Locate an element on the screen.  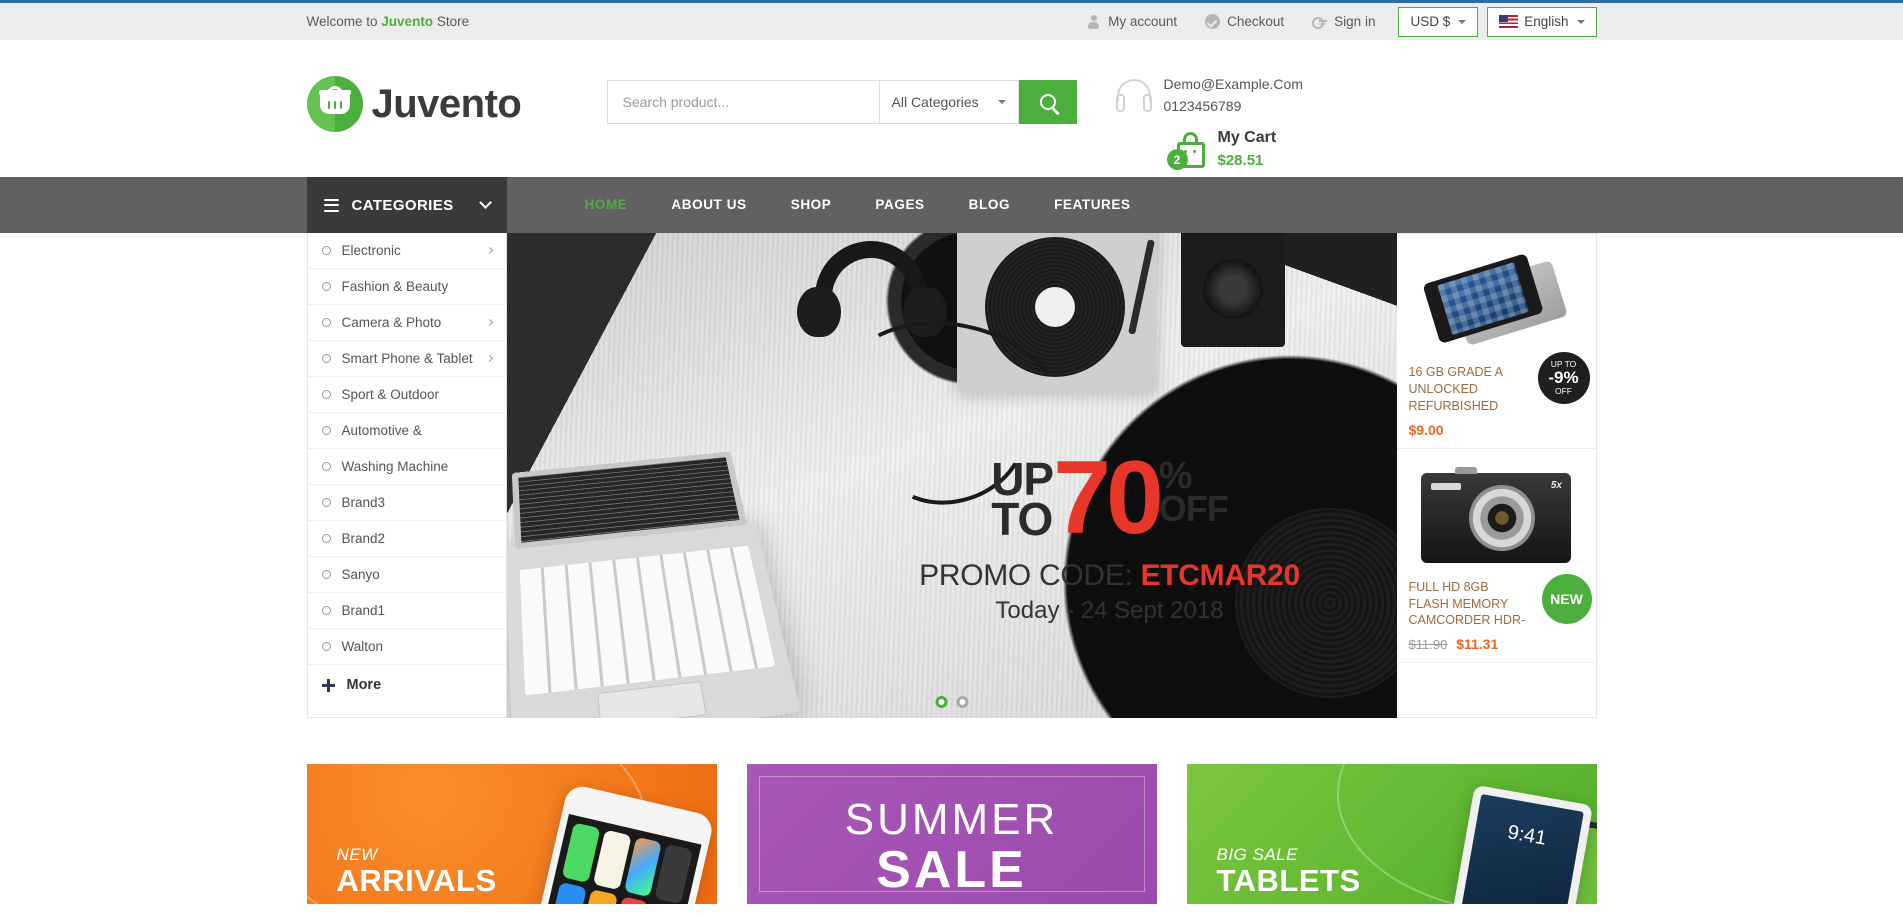
category-item-automotive: Automotive & is located at coordinates (406, 431).